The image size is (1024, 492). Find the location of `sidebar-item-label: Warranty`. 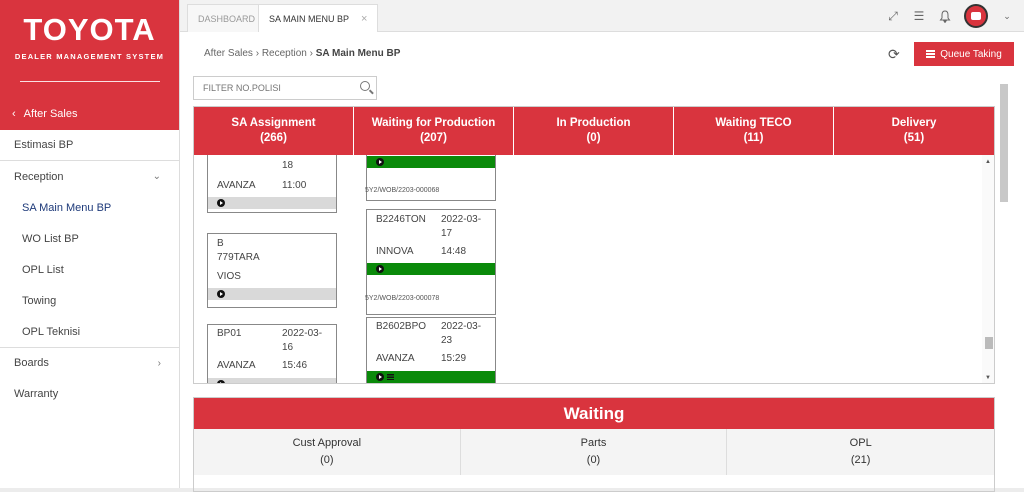

sidebar-item-label: Warranty is located at coordinates (36, 393).